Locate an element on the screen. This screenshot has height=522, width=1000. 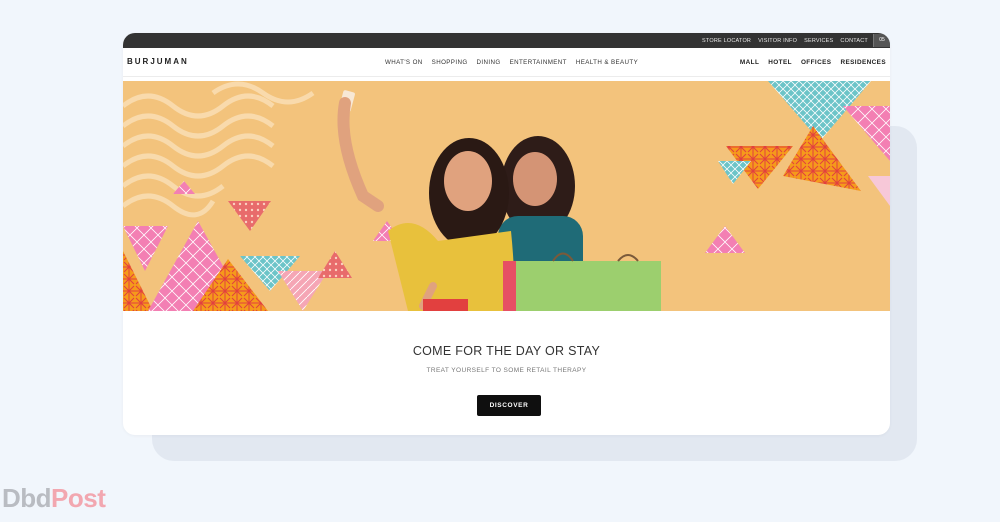
watermark-logo: DbdPost is located at coordinates (54, 498).